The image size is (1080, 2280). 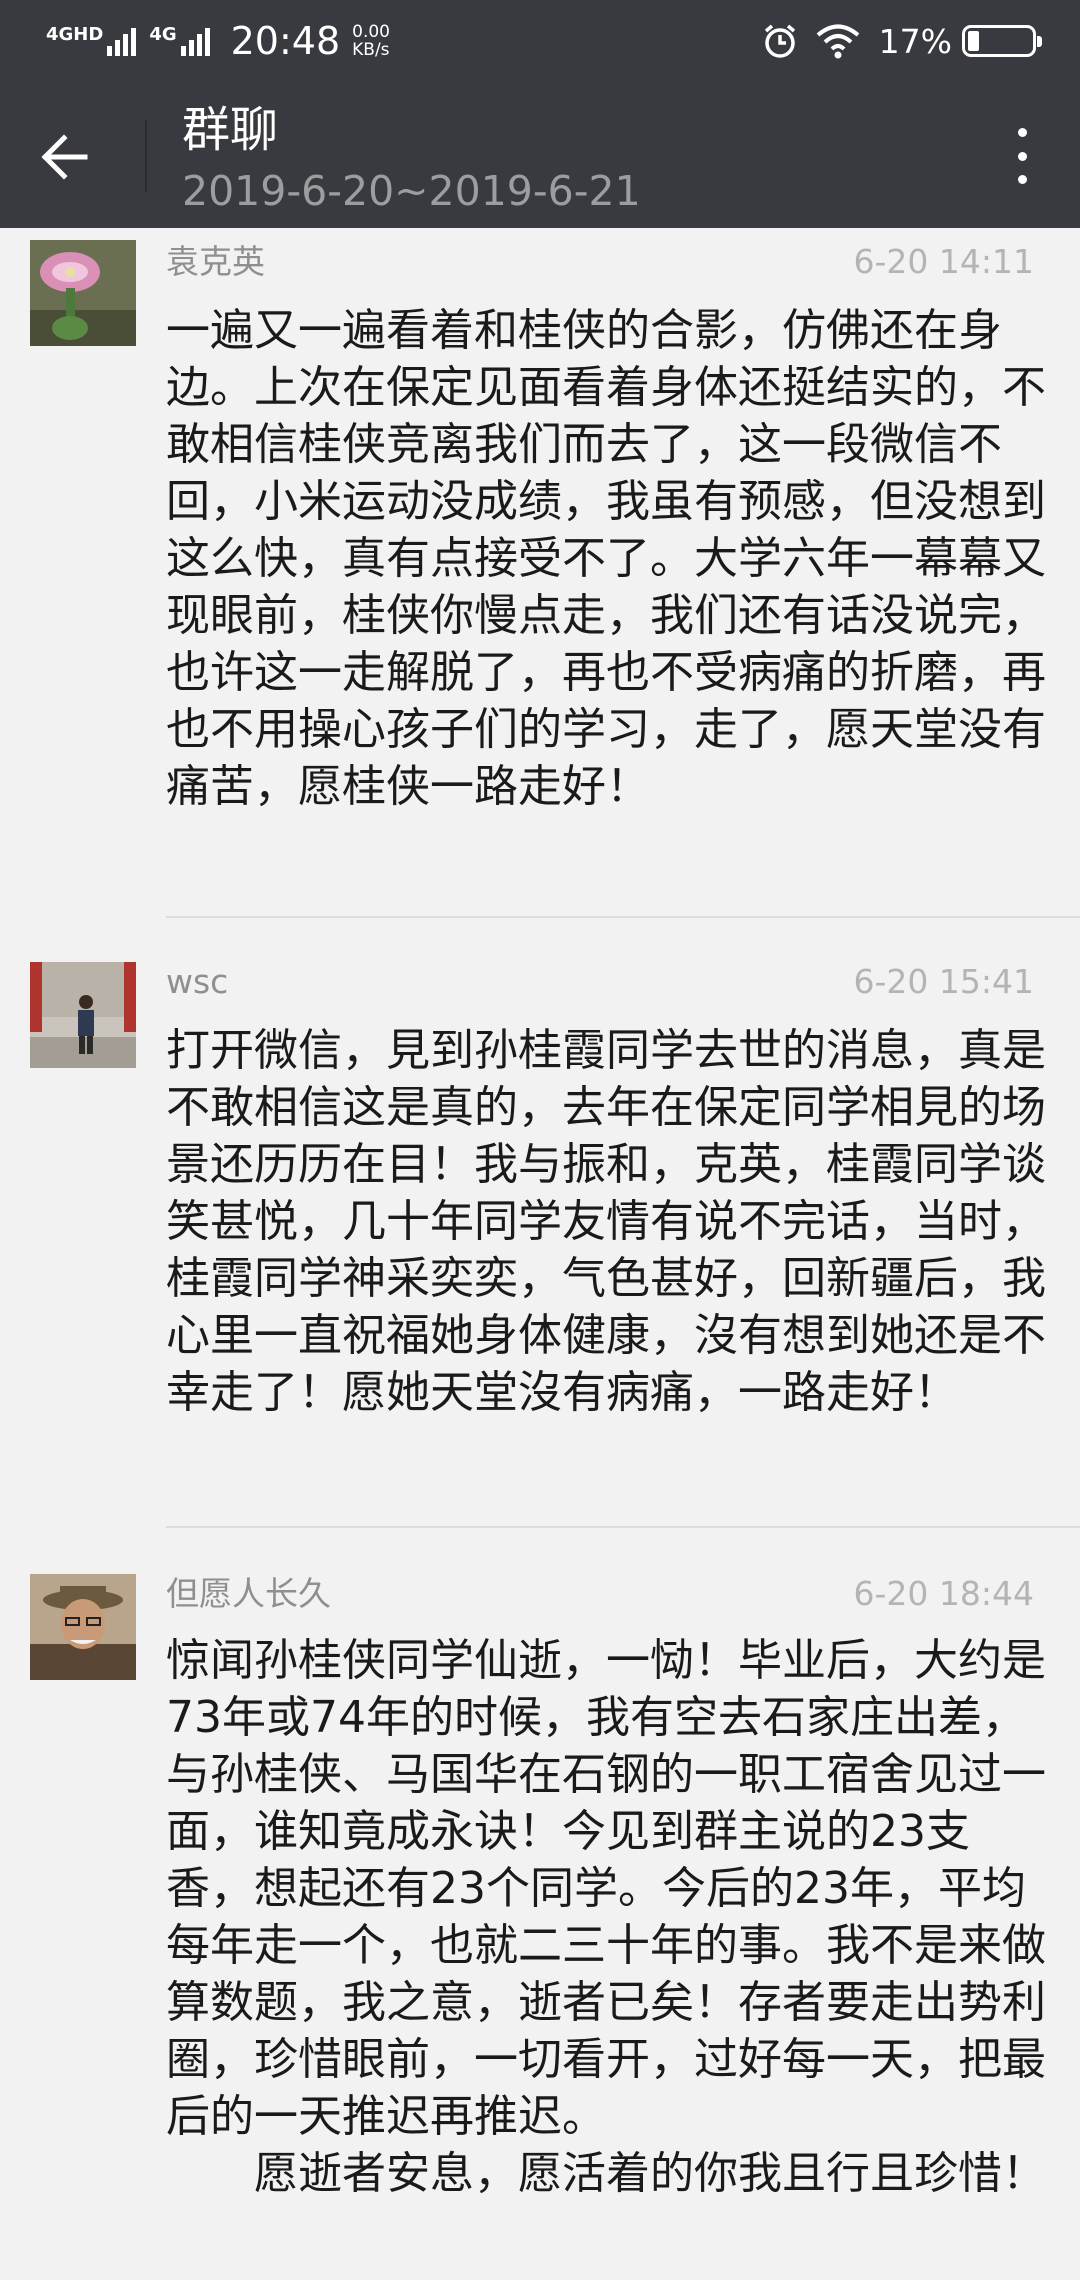 I want to click on message-time: 6-20 18:44, so click(x=944, y=1593).